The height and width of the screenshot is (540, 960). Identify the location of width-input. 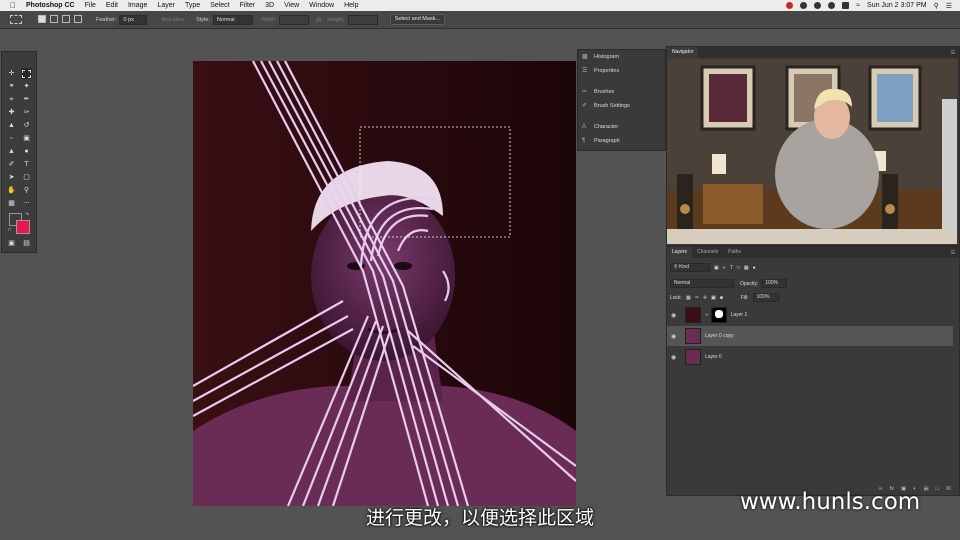
(294, 19).